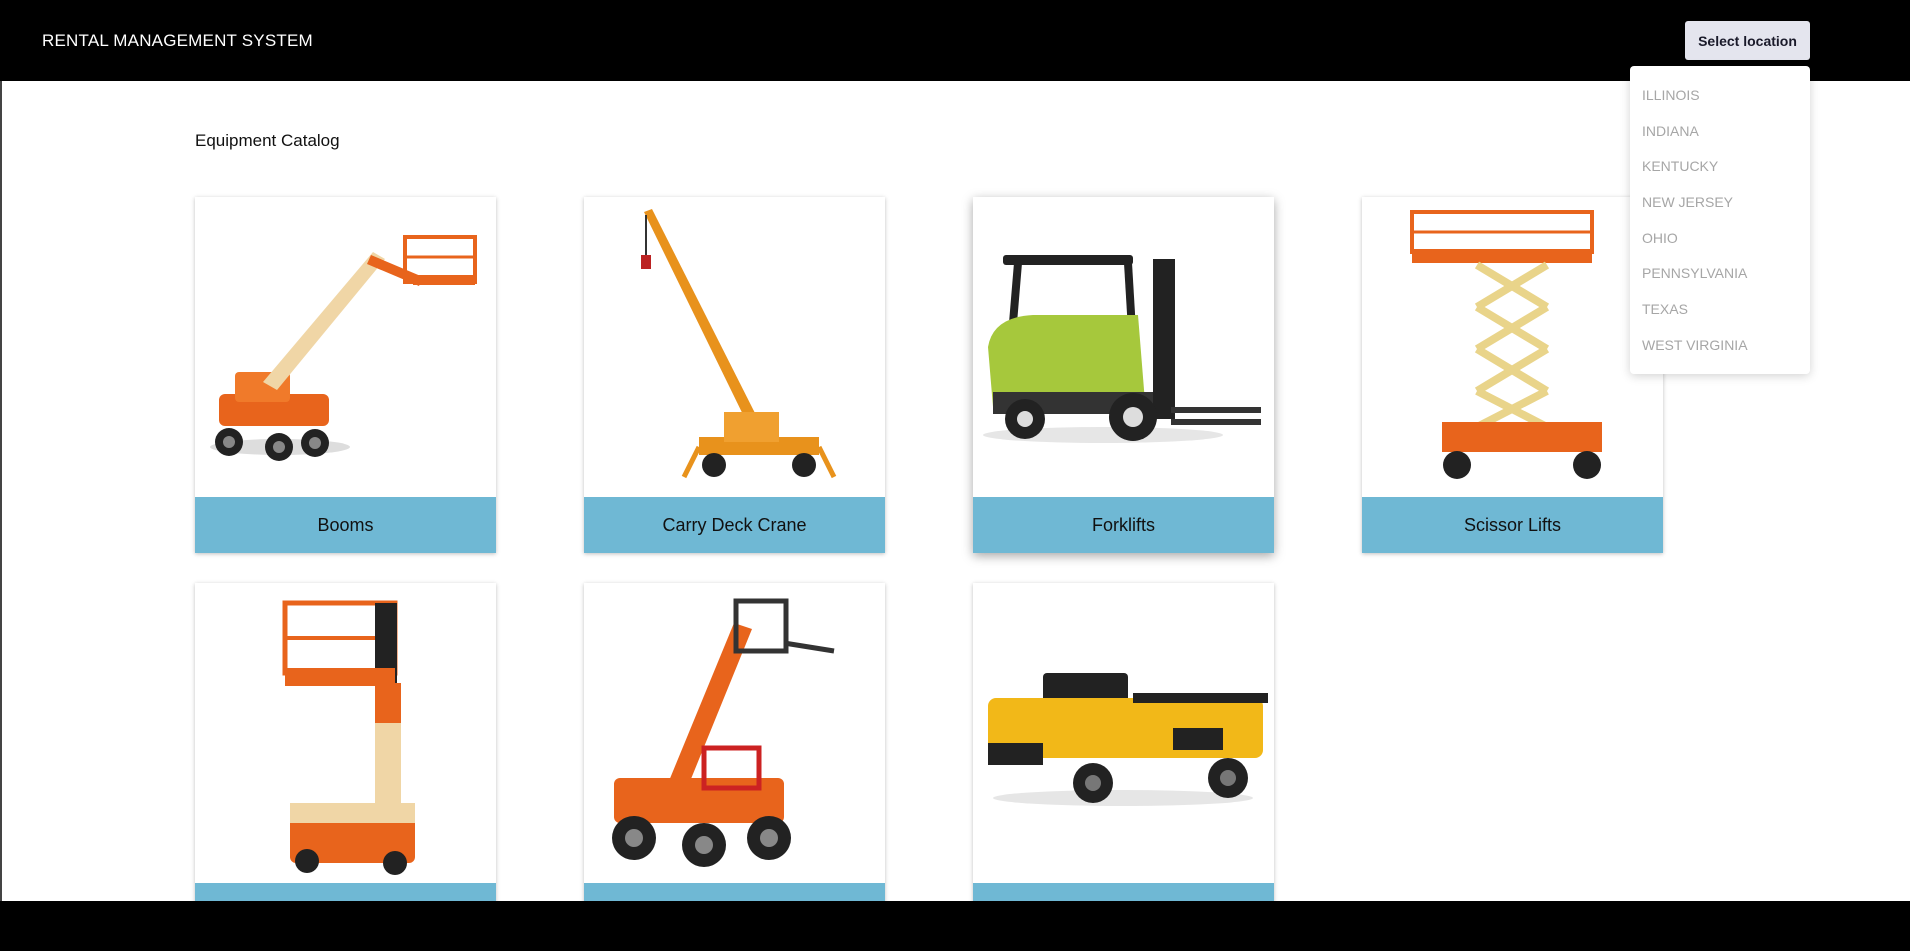 Image resolution: width=1910 pixels, height=951 pixels. What do you see at coordinates (1747, 40) in the screenshot?
I see `select-location-button: Select location` at bounding box center [1747, 40].